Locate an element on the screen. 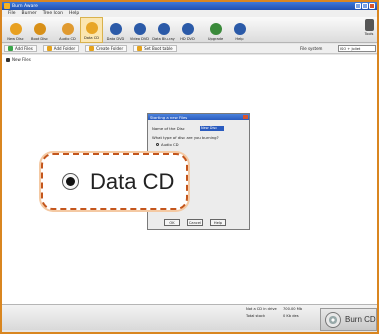  burn-cd-button: Burn CD is located at coordinates (348, 319).